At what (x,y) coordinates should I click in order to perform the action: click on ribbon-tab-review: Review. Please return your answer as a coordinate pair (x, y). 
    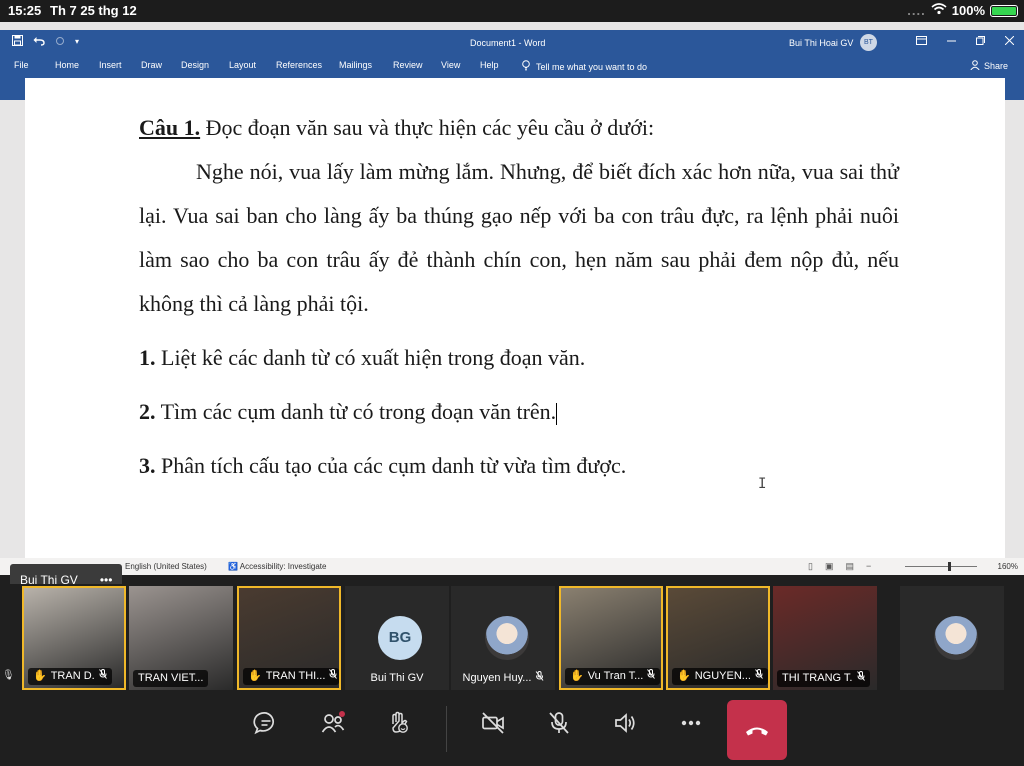
    Looking at the image, I should click on (408, 65).